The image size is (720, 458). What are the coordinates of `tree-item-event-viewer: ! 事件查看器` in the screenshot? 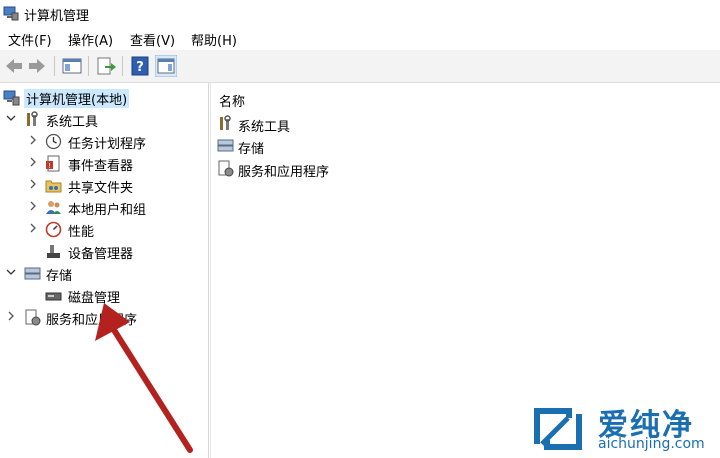 It's located at (103, 163).